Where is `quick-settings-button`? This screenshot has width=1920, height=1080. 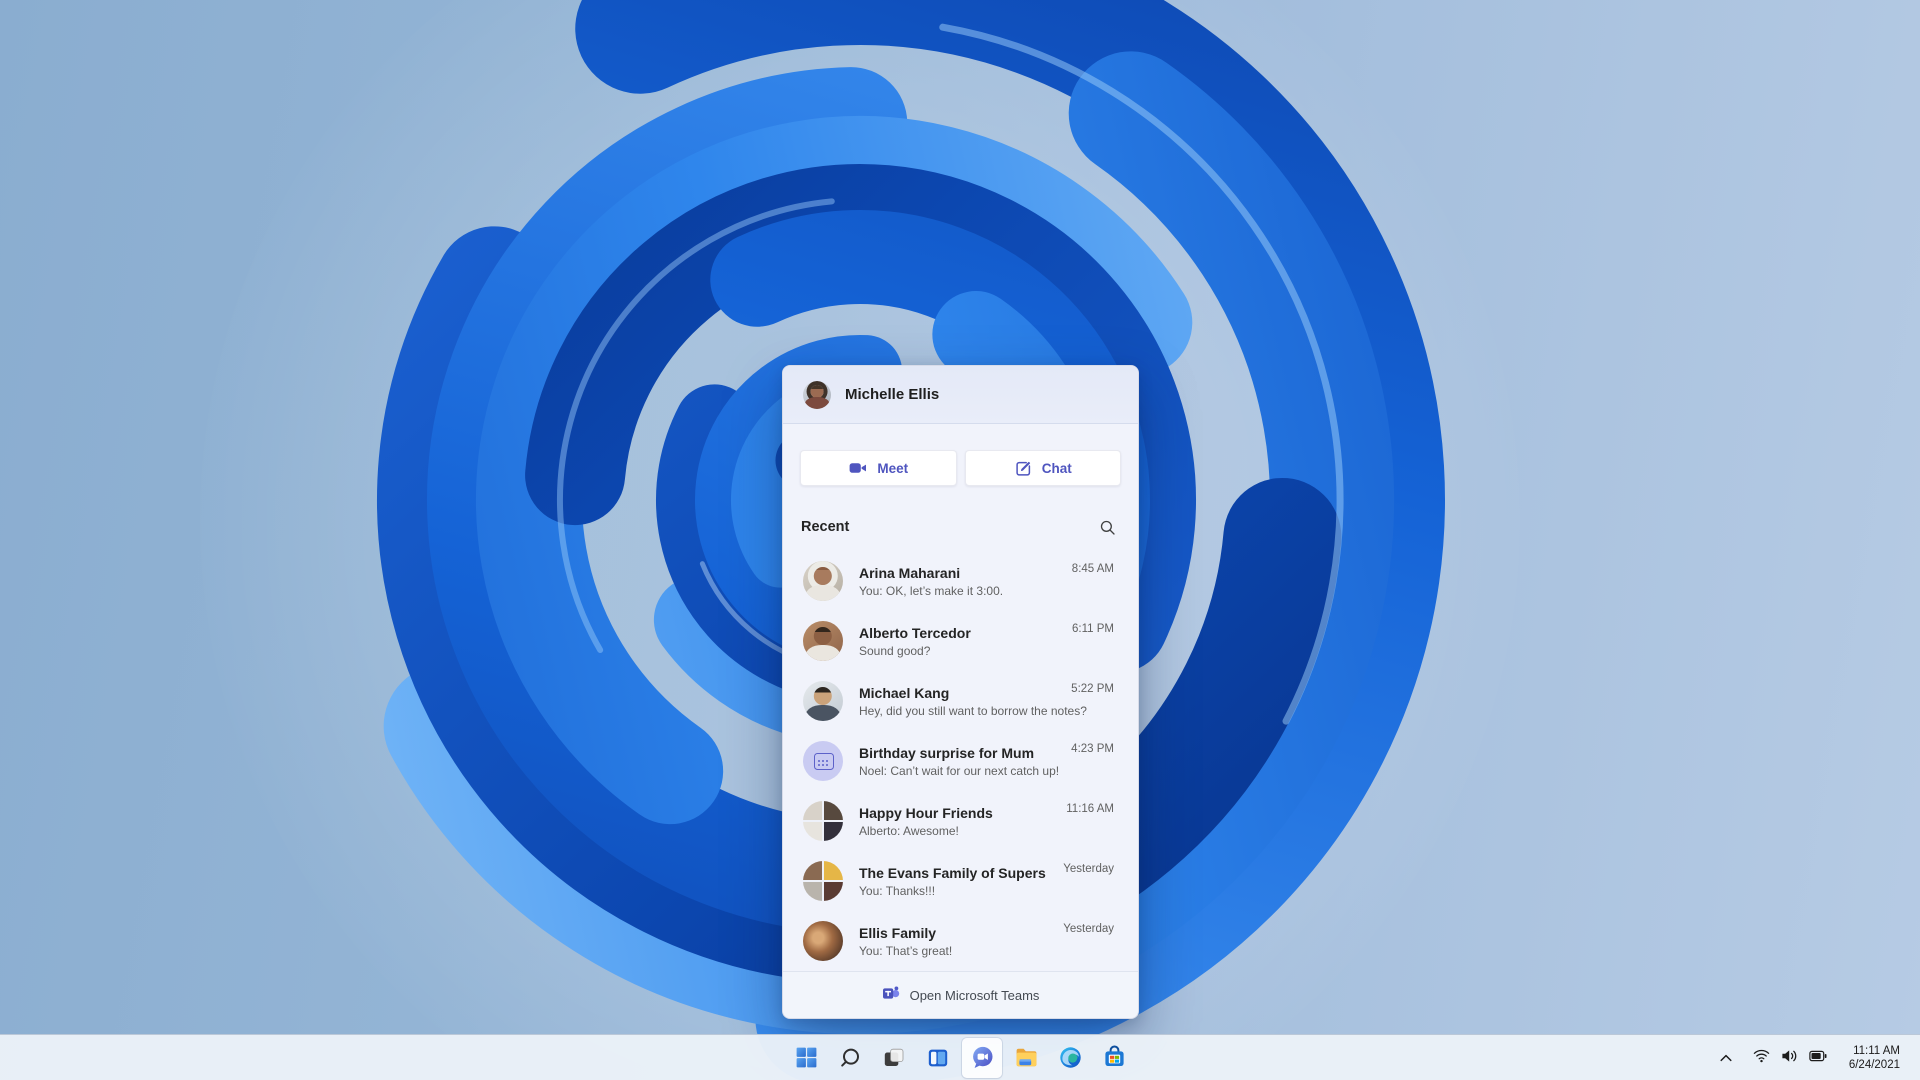
quick-settings-button is located at coordinates (1790, 1058).